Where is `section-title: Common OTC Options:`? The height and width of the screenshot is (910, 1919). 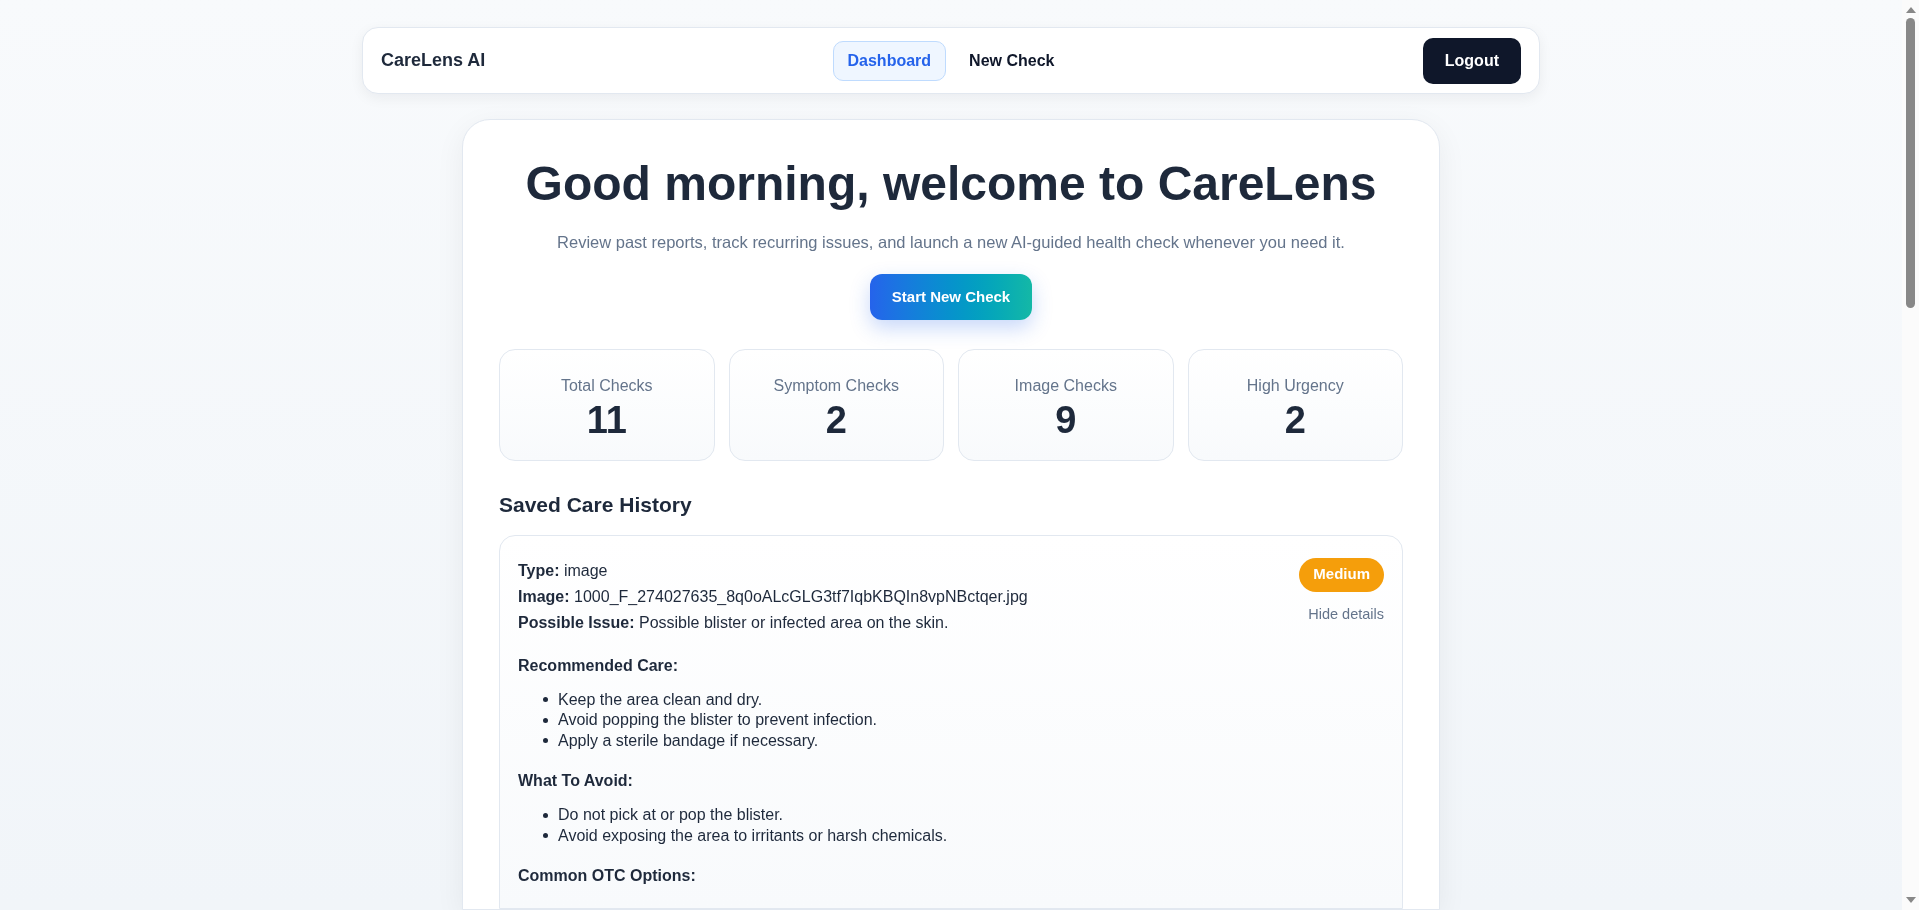
section-title: Common OTC Options: is located at coordinates (607, 876).